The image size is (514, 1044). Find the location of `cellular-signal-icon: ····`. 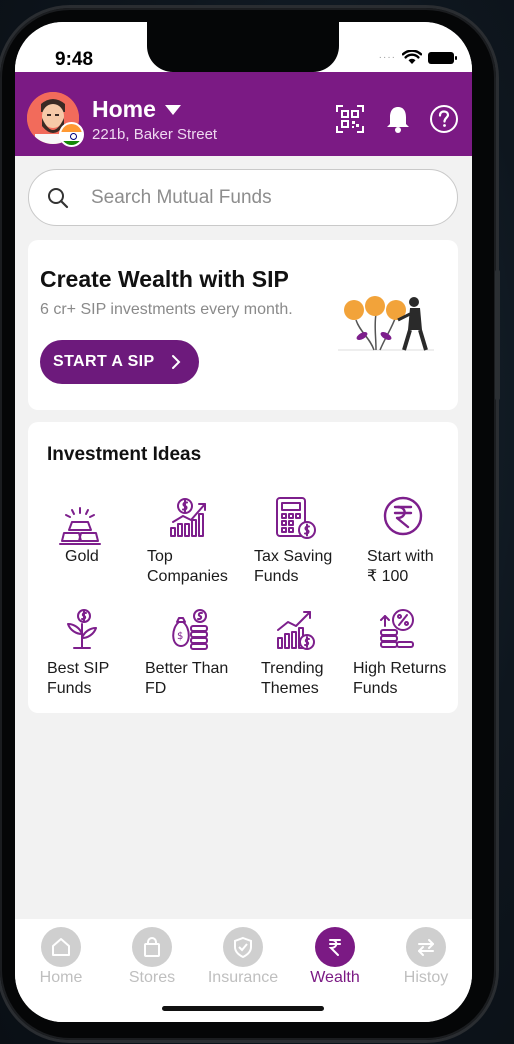

cellular-signal-icon: ···· is located at coordinates (387, 57).